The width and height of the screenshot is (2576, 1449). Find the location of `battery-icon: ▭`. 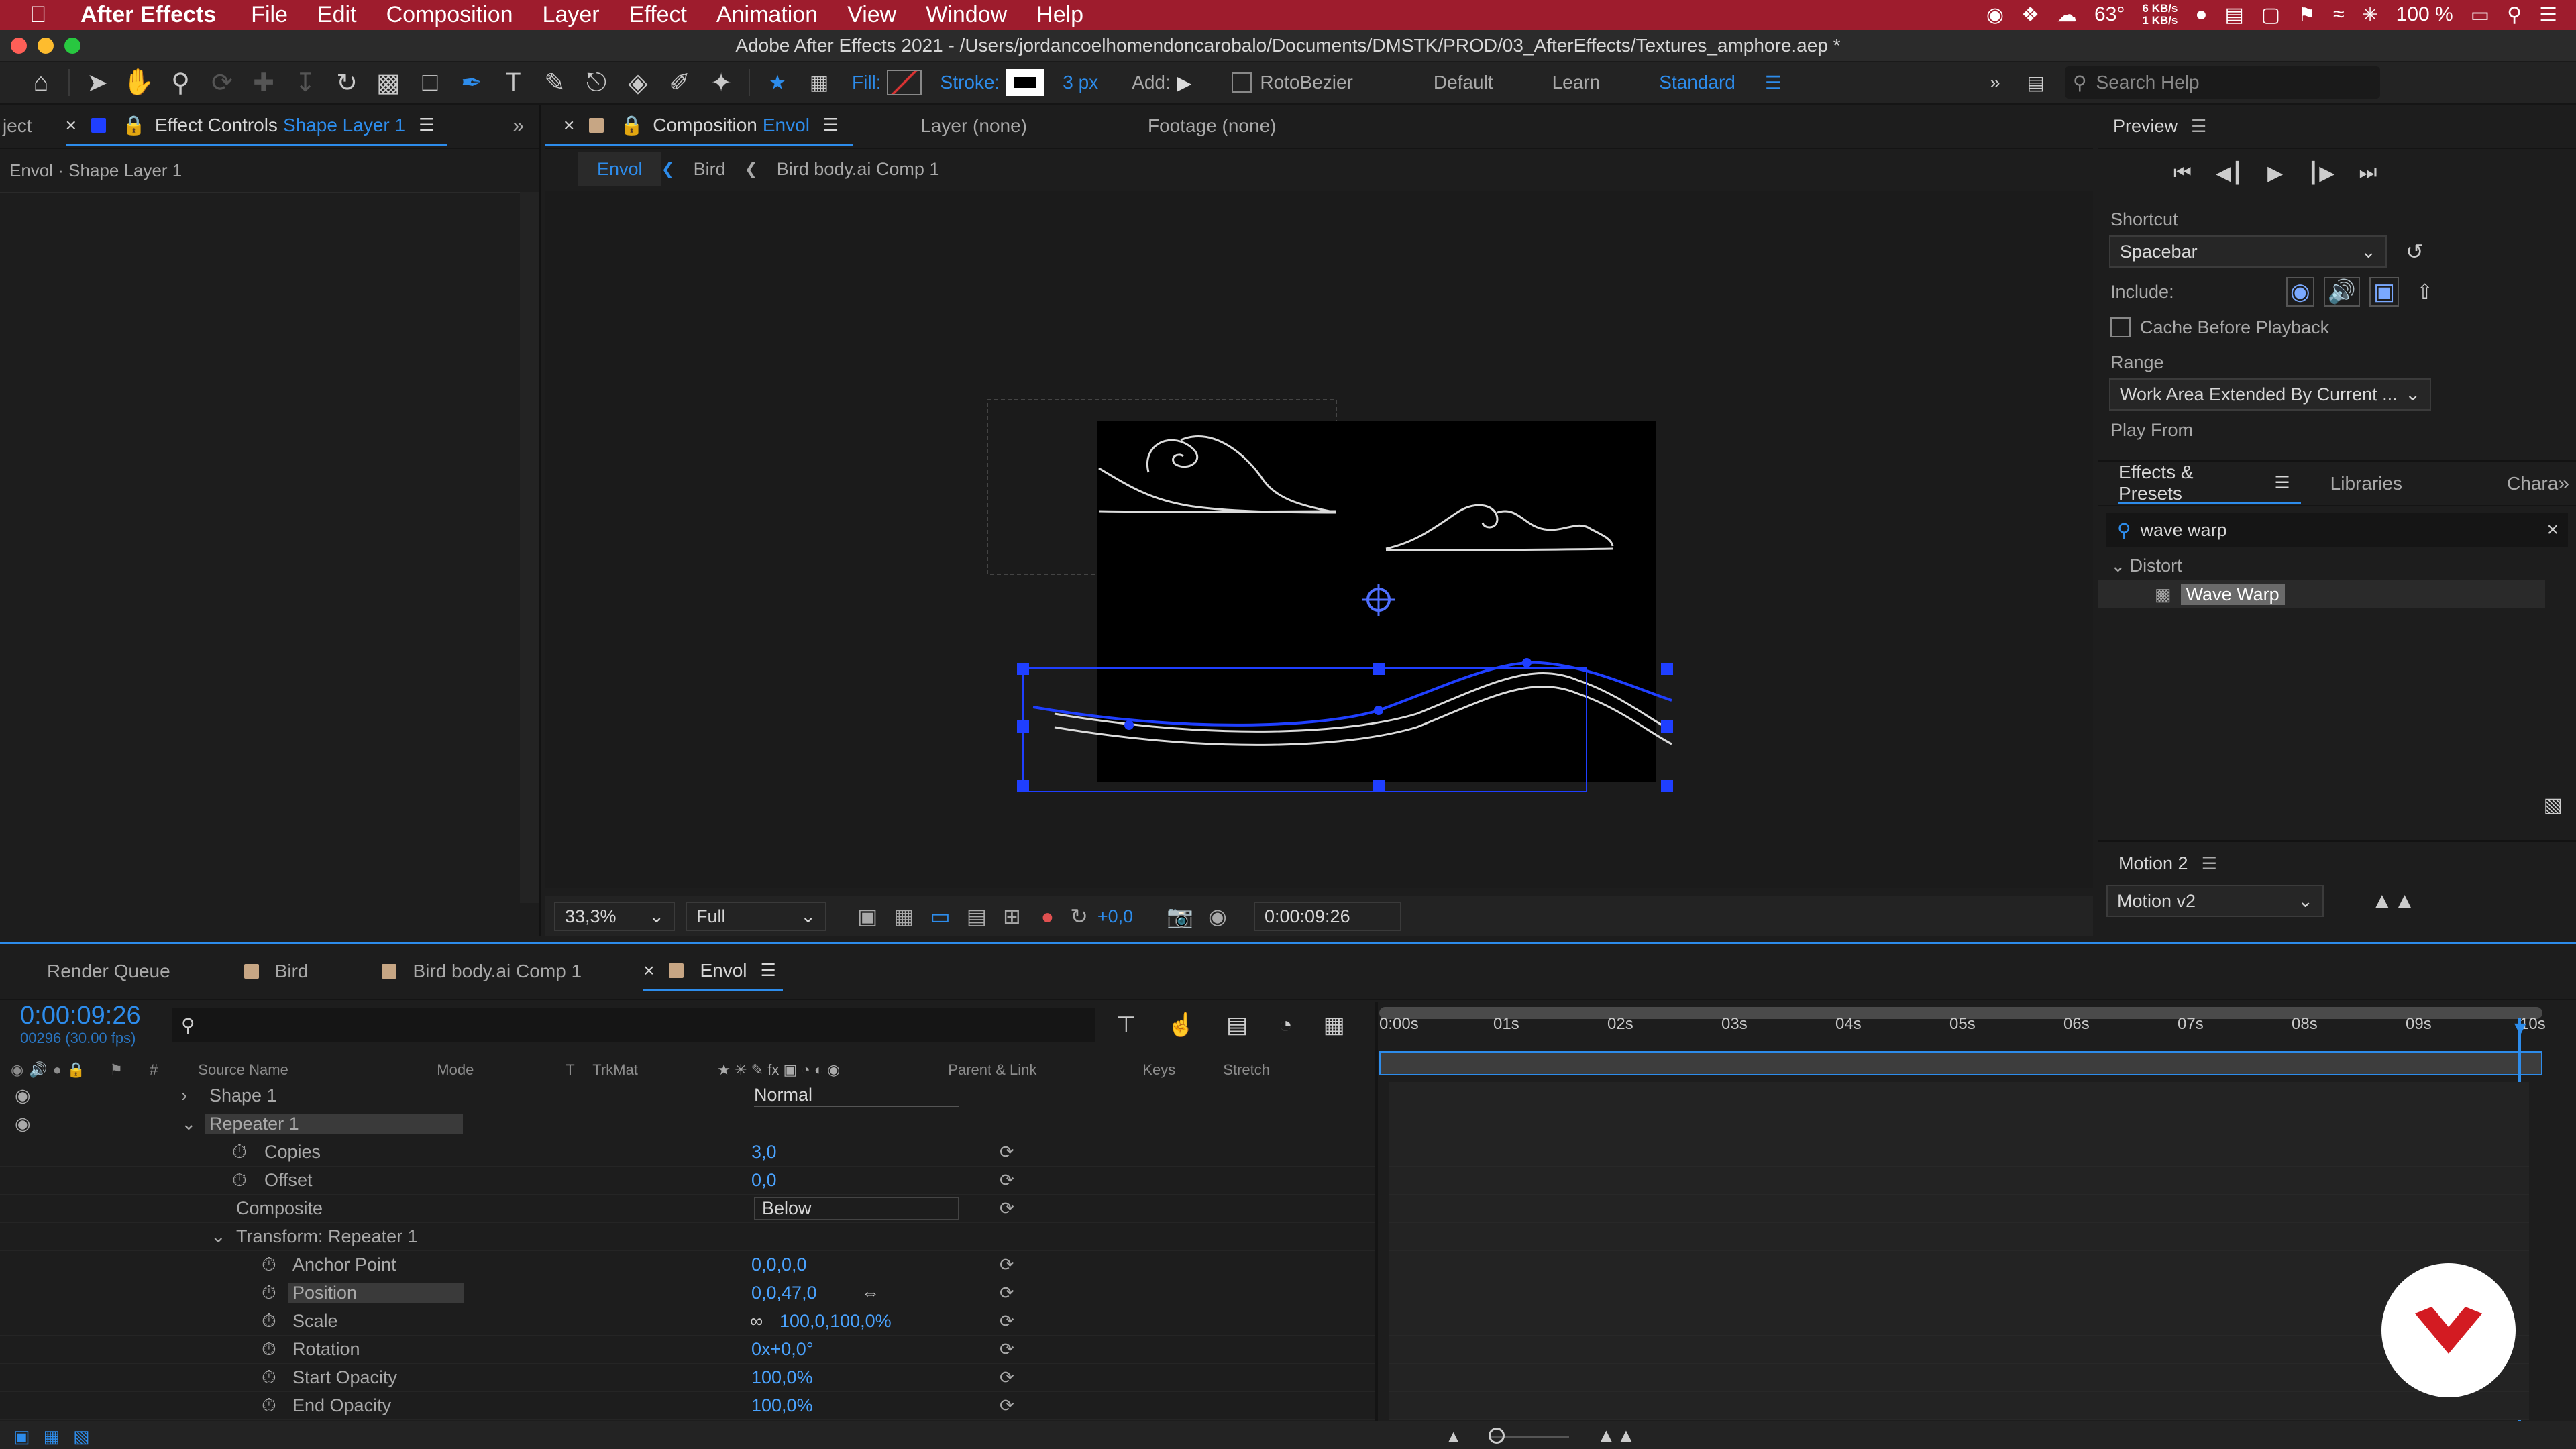

battery-icon: ▭ is located at coordinates (2480, 15).